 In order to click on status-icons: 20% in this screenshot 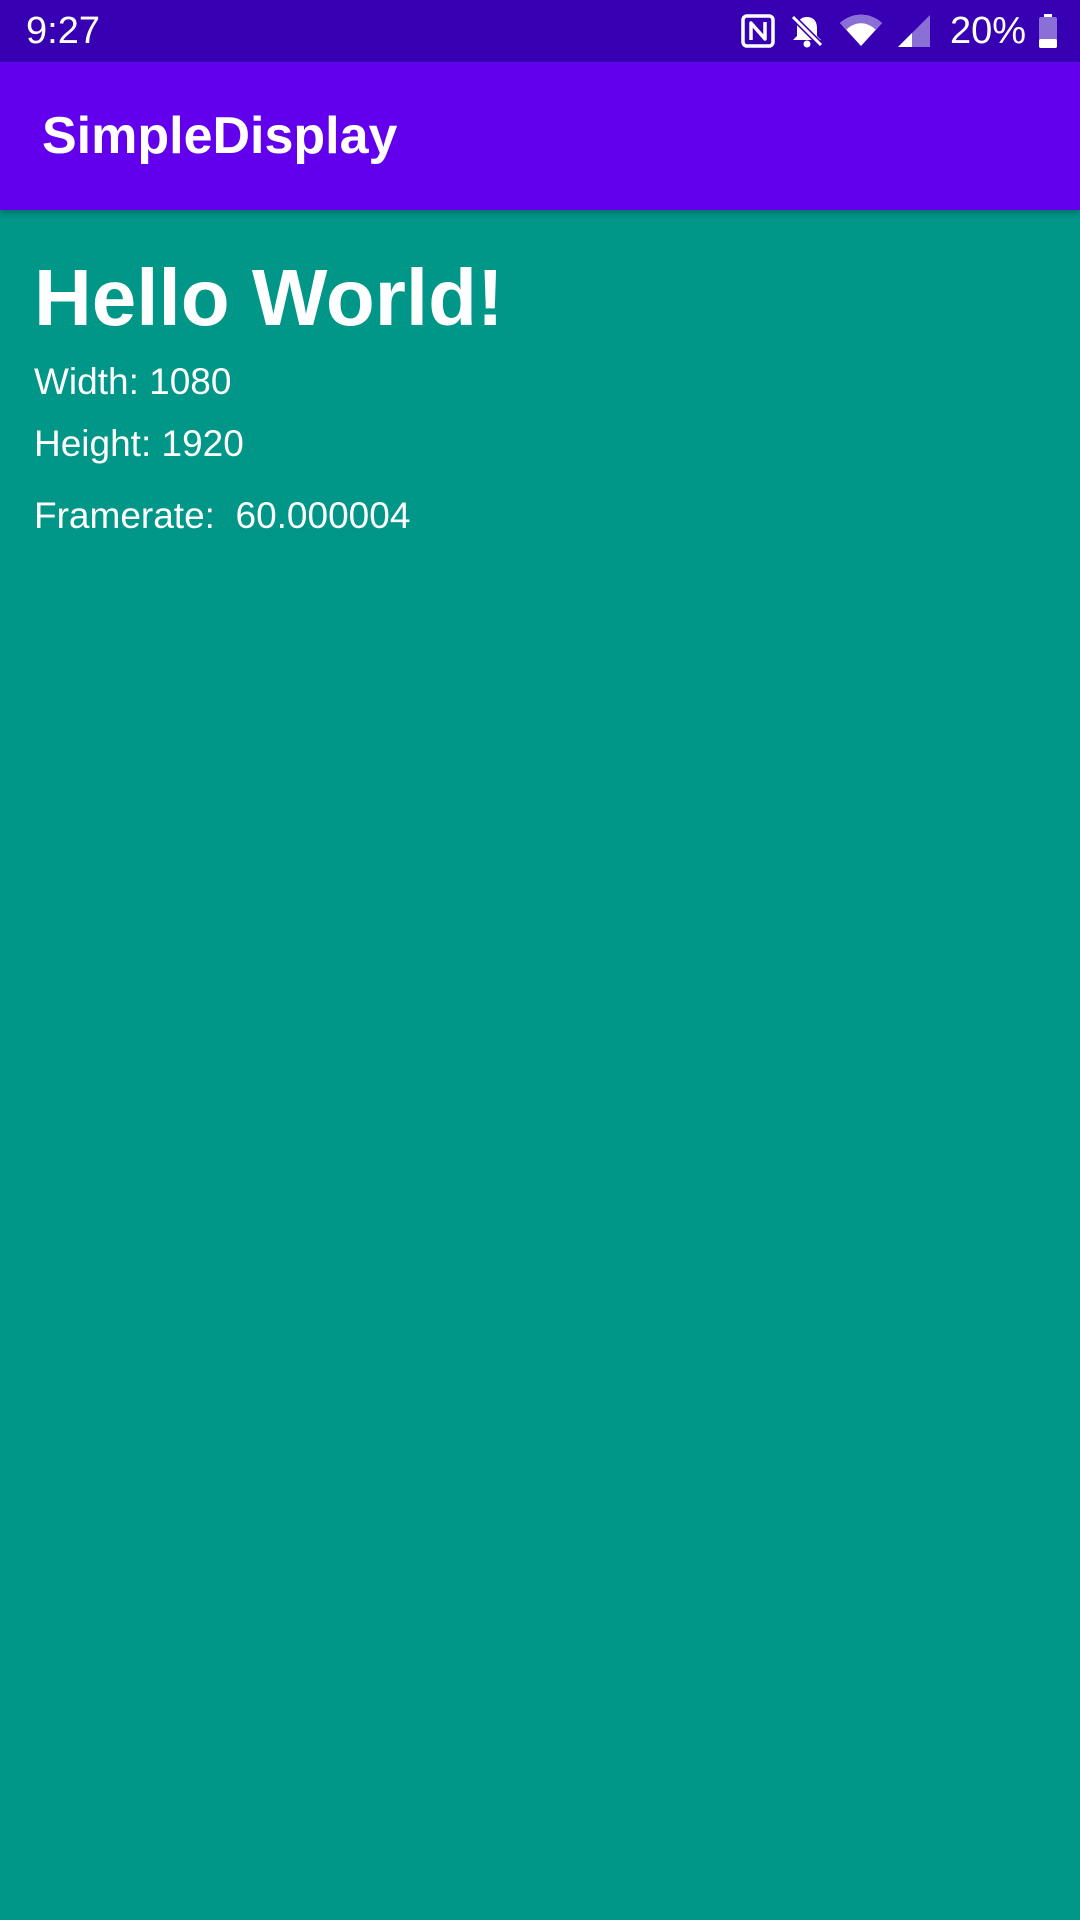, I will do `click(893, 31)`.